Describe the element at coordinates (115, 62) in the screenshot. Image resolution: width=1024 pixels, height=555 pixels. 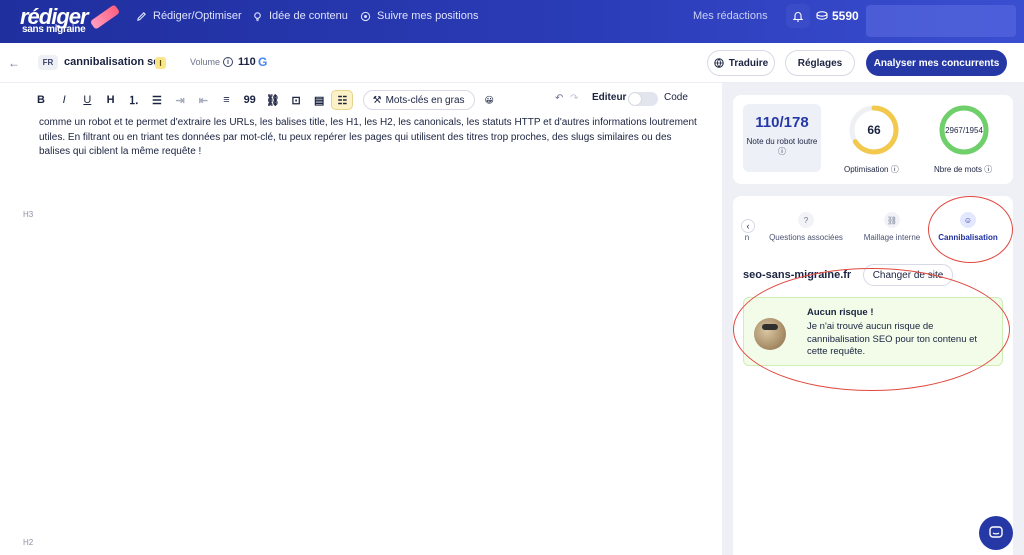
I see `keyword-title: cannibalisation seo` at that location.